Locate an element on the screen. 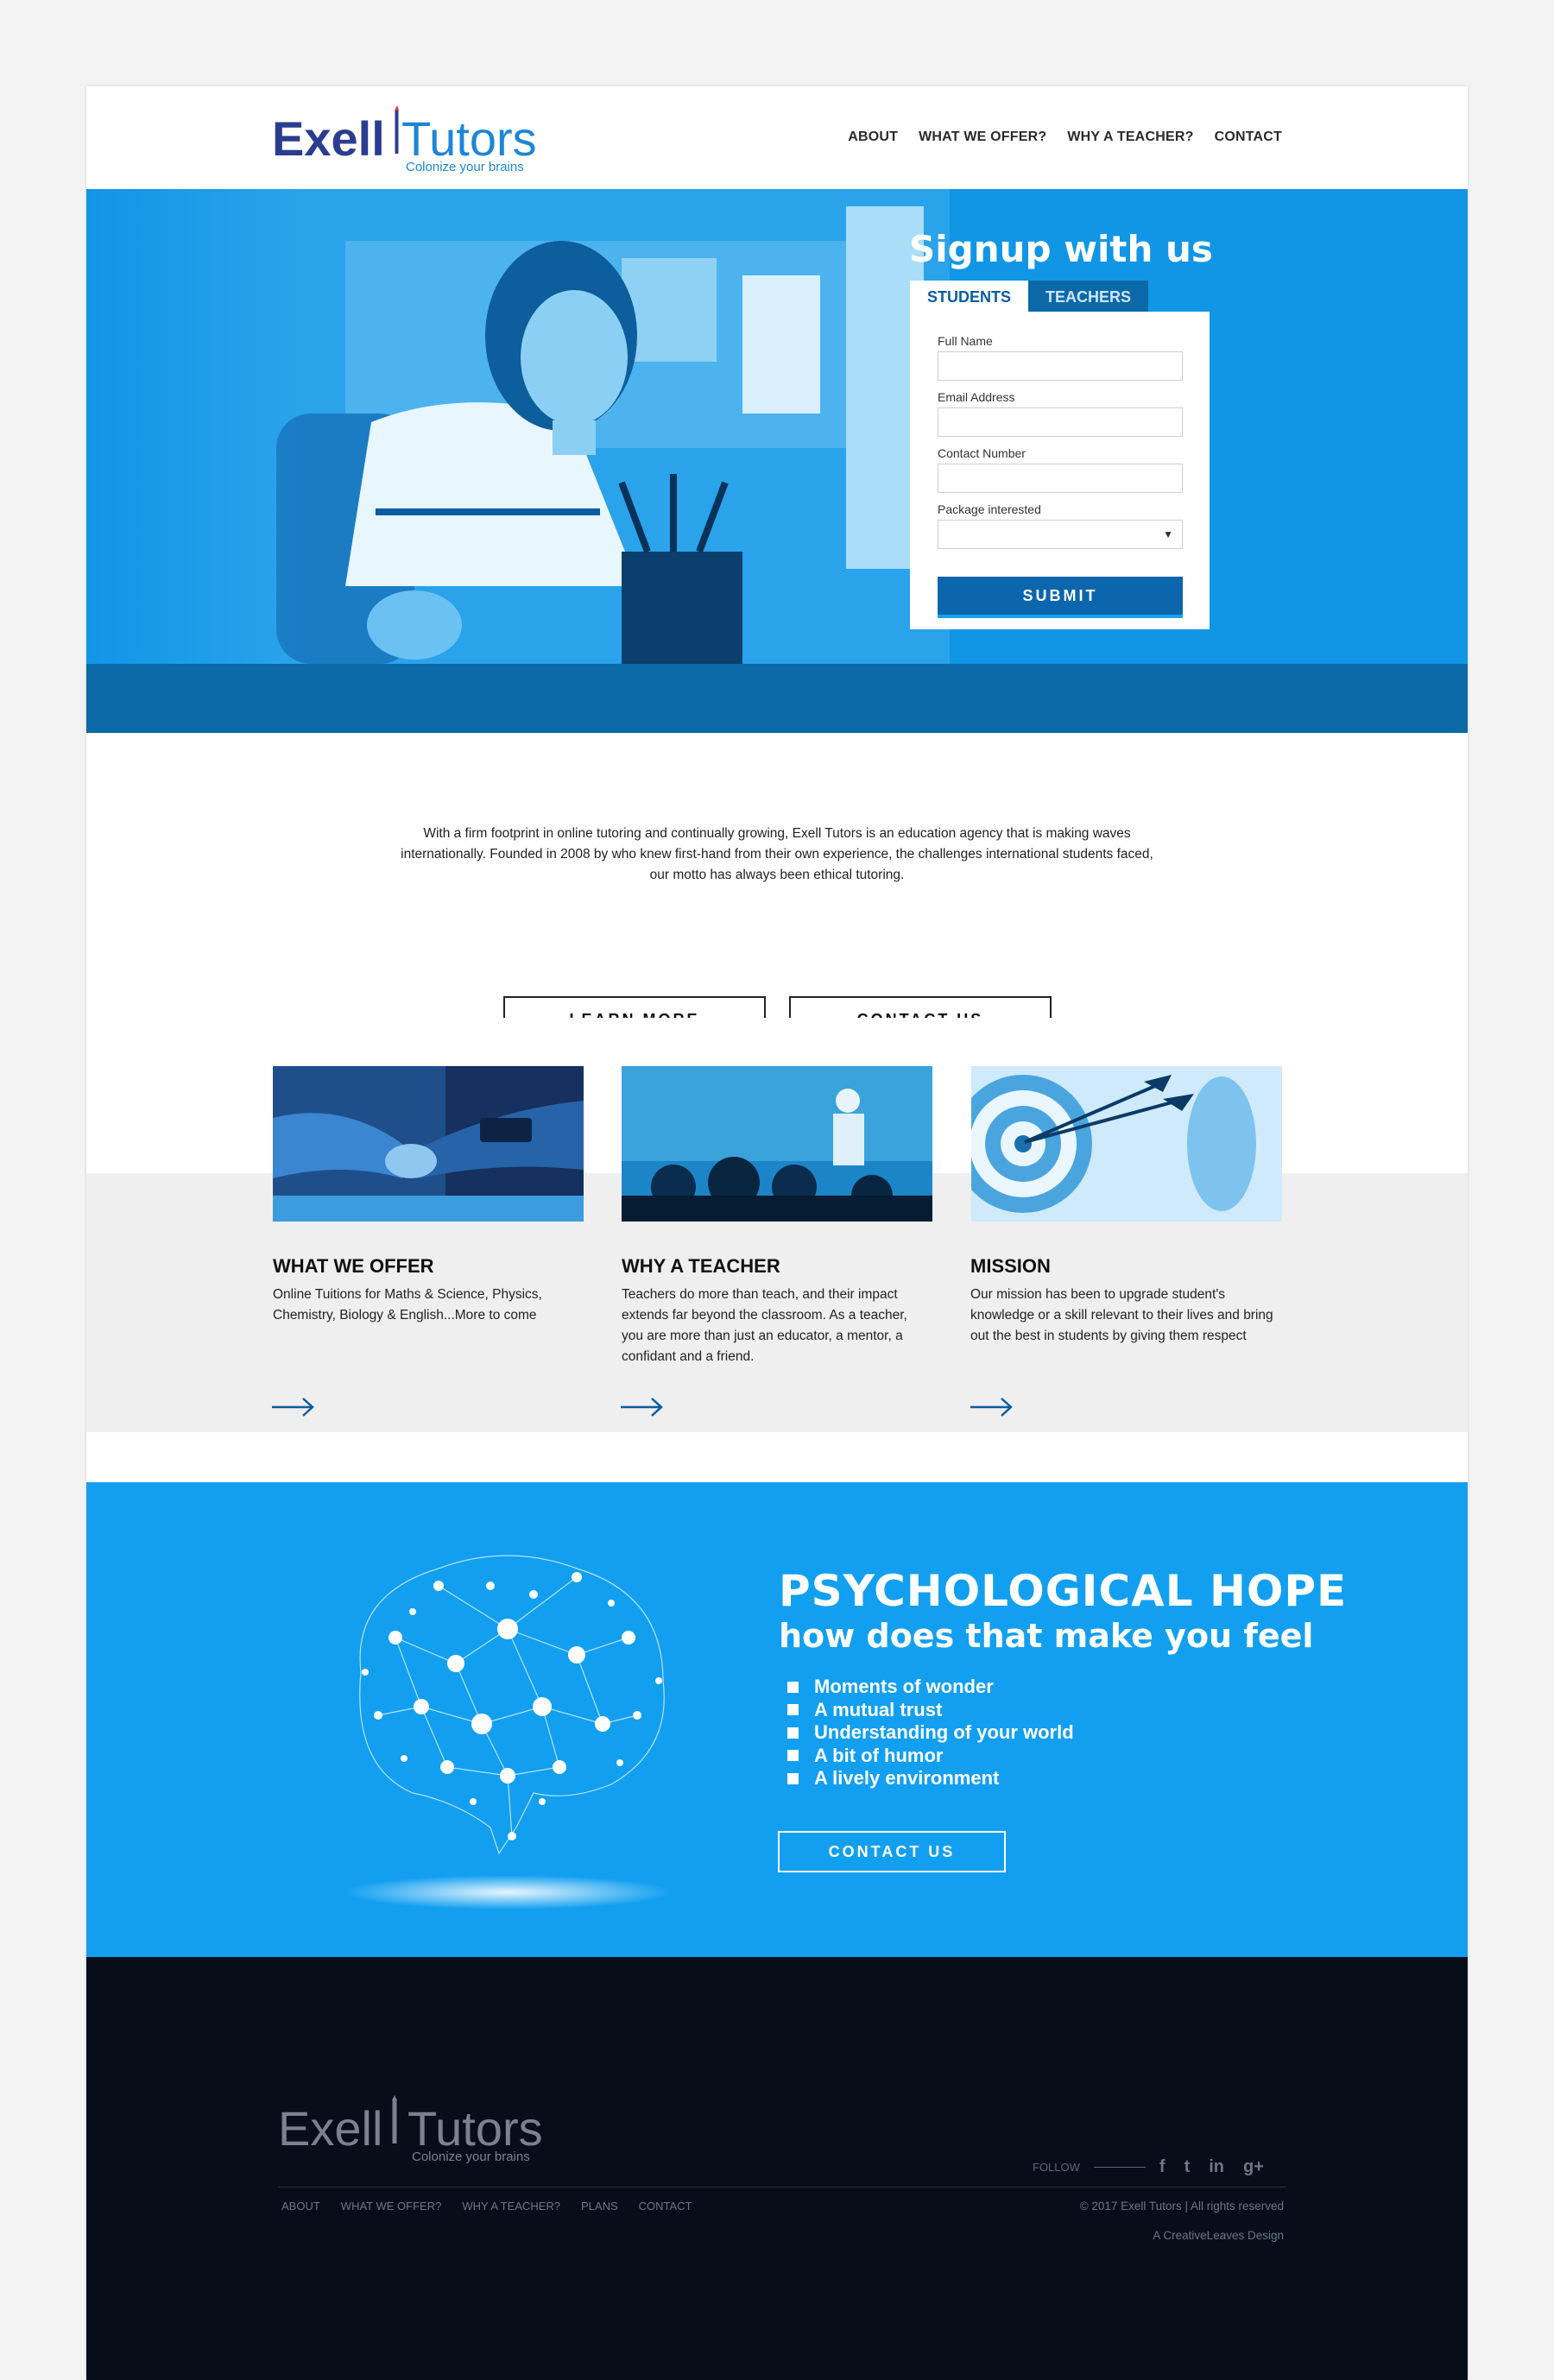 This screenshot has width=1554, height=2380. full-name-input is located at coordinates (1060, 366).